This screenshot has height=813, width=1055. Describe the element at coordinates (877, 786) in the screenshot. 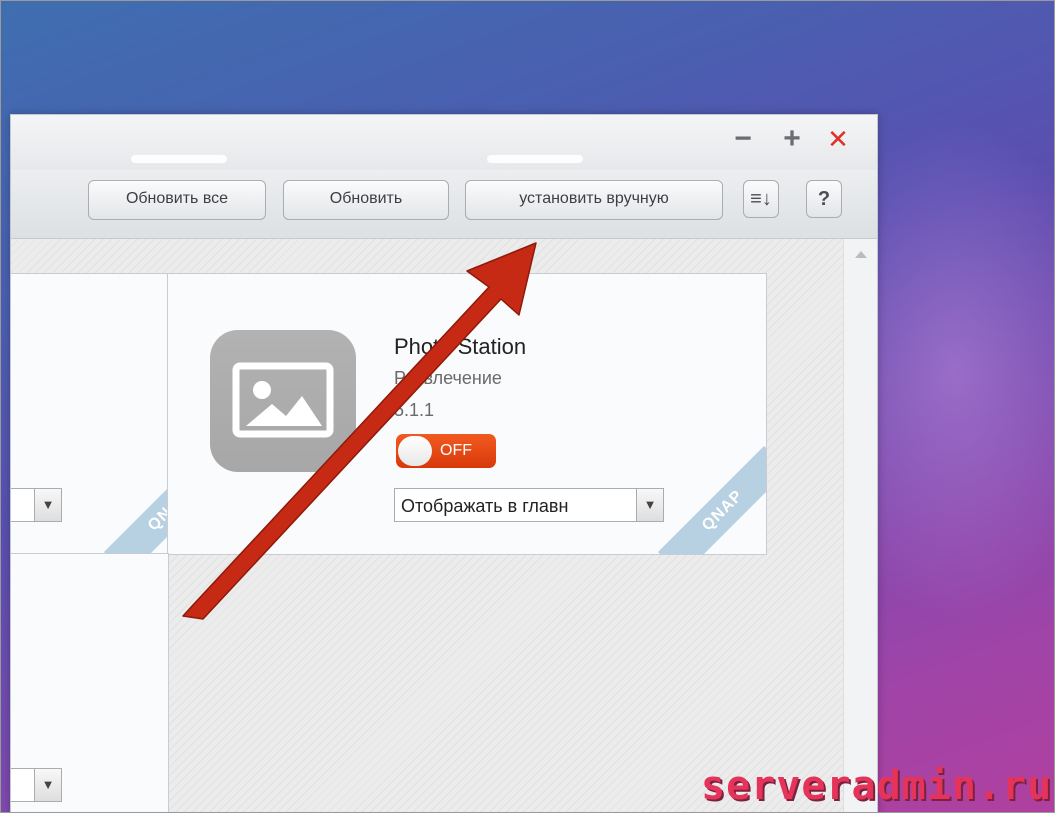

I see `watermark-text: serveradmin.ru` at that location.